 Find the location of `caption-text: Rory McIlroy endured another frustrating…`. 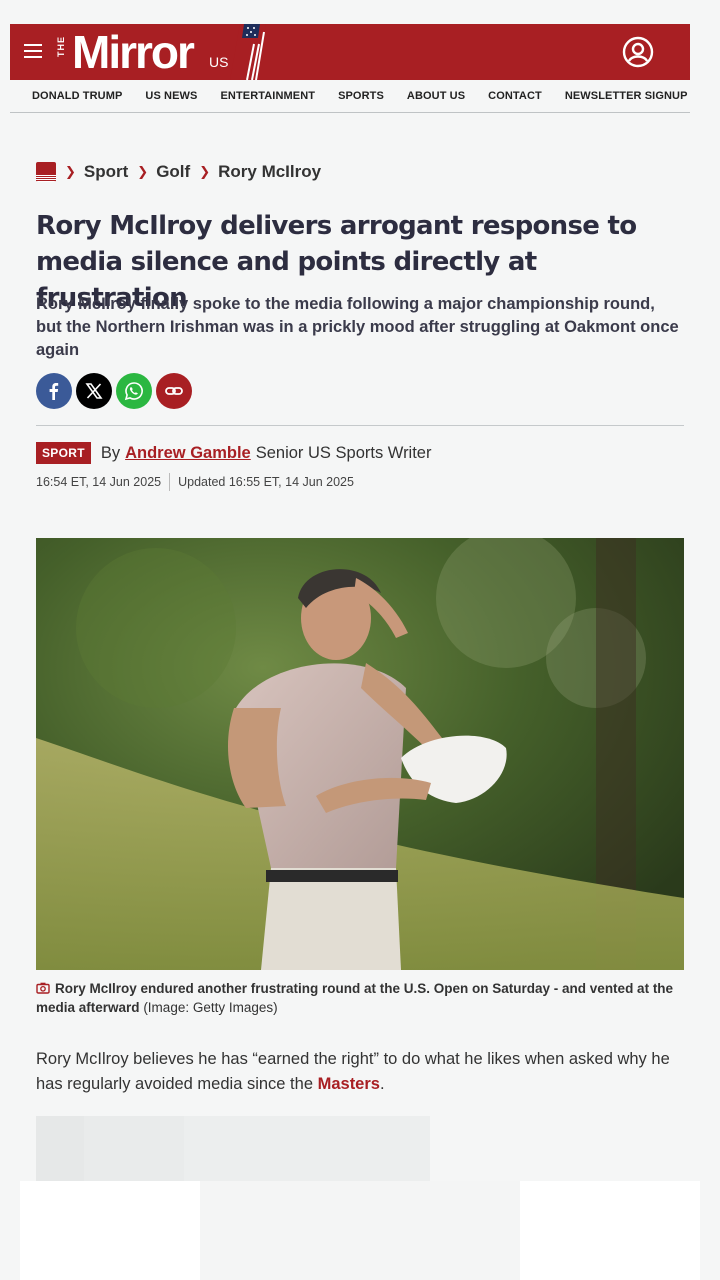

caption-text: Rory McIlroy endured another frustrating… is located at coordinates (355, 998).